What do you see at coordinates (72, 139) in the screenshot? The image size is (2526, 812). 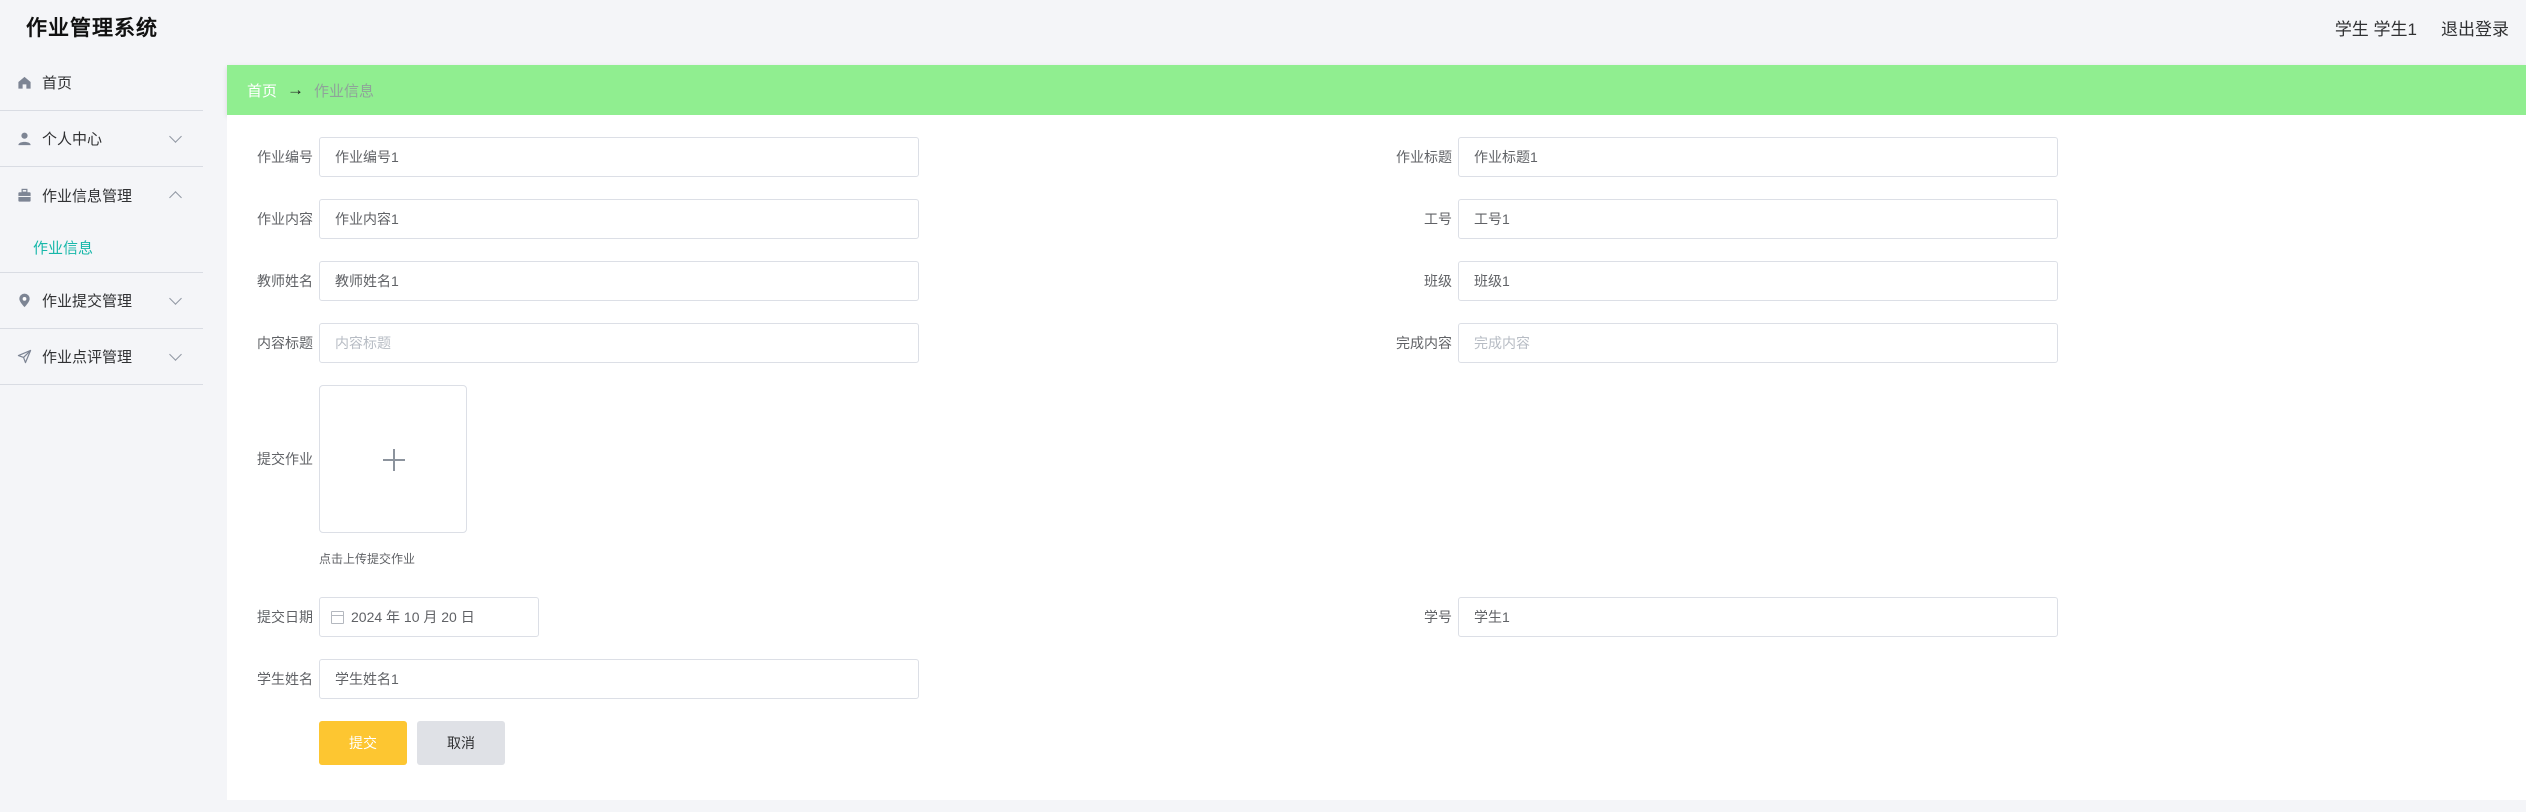 I see `sidebar-item-label: 个人中心` at bounding box center [72, 139].